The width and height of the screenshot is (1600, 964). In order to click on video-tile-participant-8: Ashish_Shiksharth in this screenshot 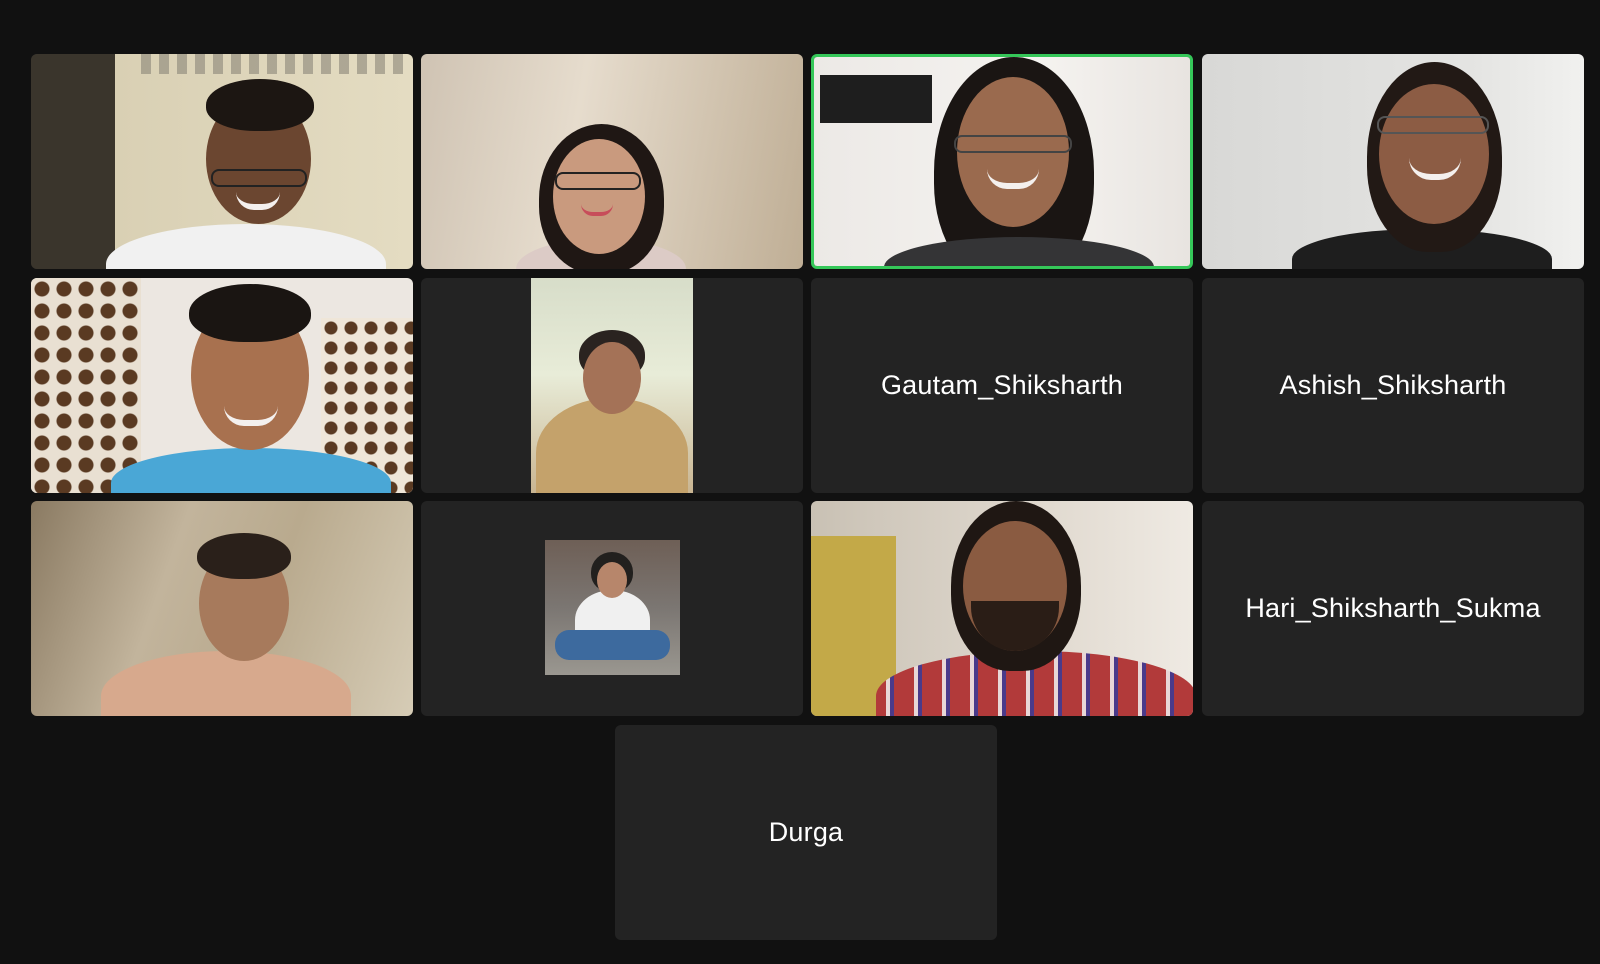, I will do `click(1393, 385)`.